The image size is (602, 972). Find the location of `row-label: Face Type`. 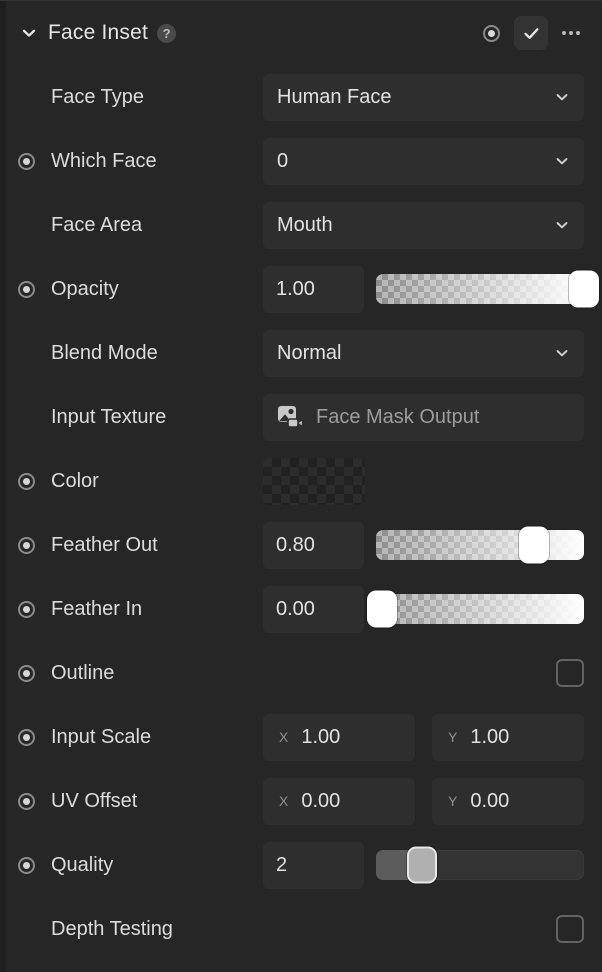

row-label: Face Type is located at coordinates (98, 96).